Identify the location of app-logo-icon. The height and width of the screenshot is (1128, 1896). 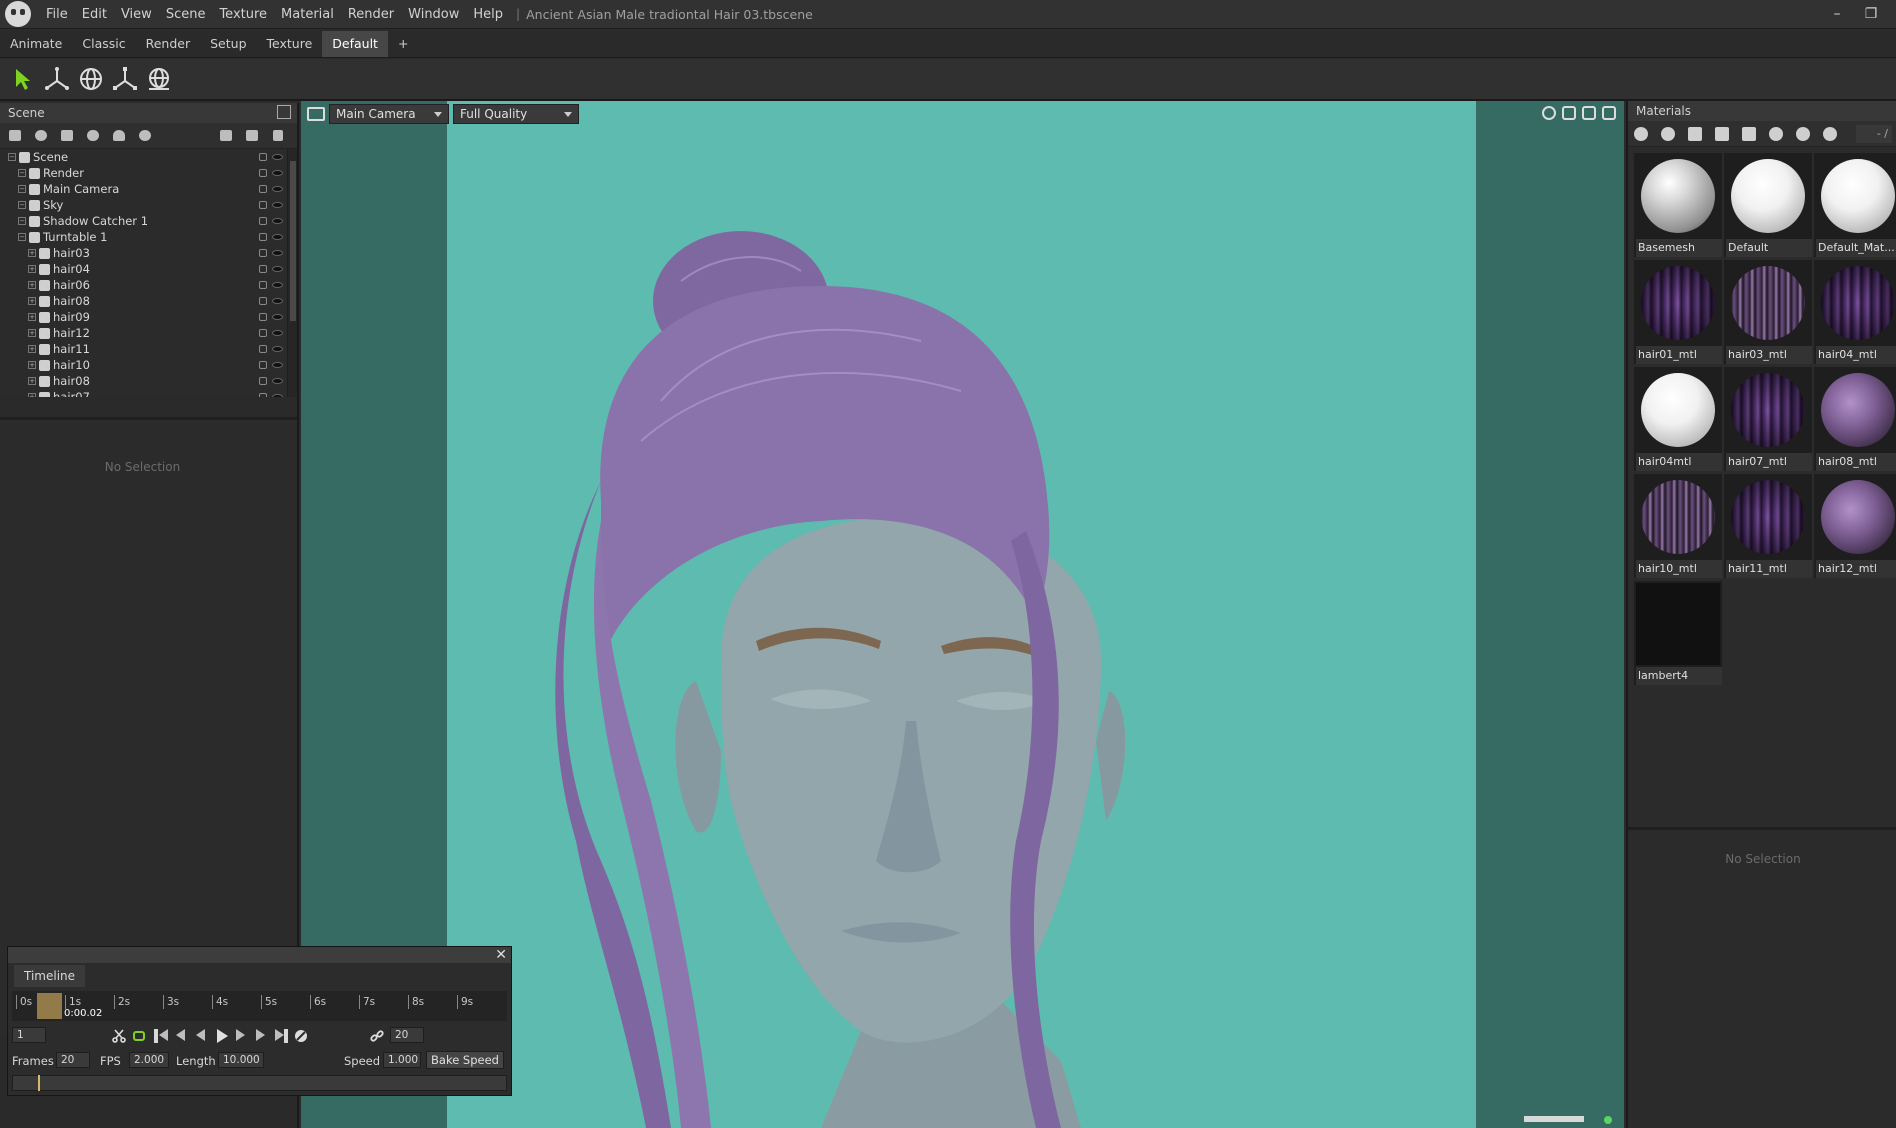
(18, 14).